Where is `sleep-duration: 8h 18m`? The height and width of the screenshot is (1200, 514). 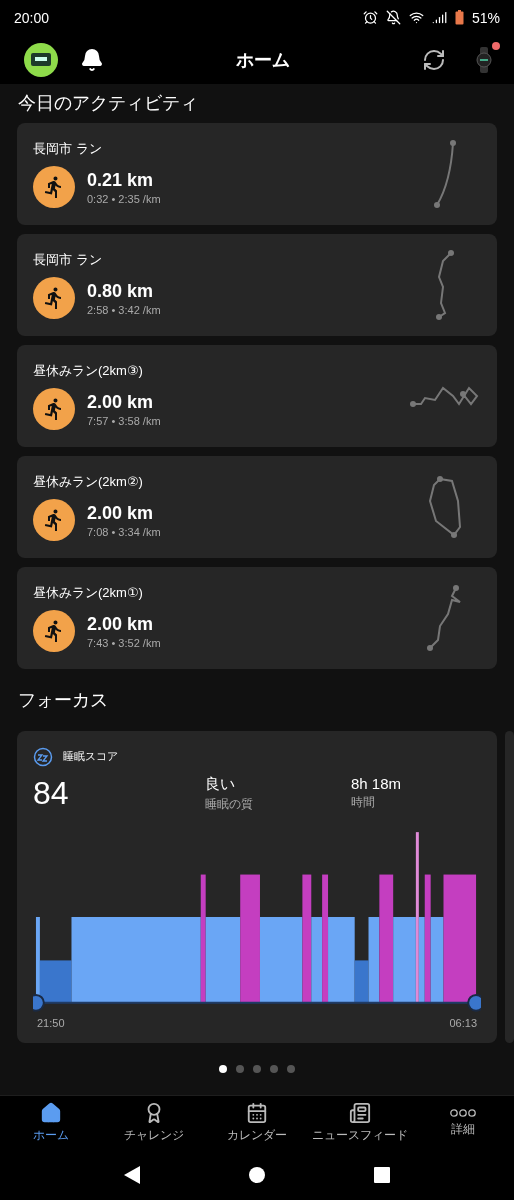
sleep-duration: 8h 18m is located at coordinates (377, 783).